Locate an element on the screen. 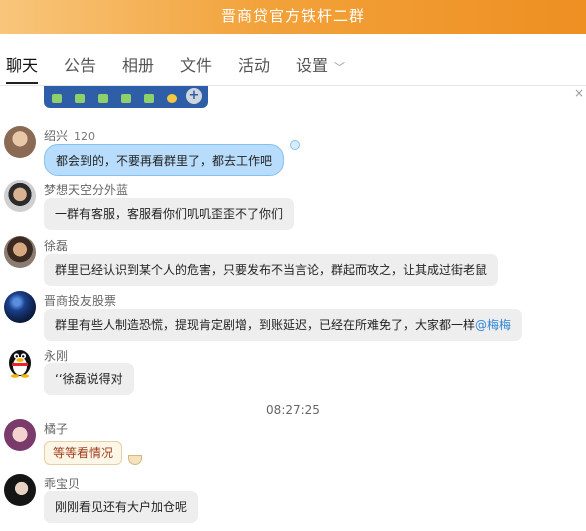  smiley-icon is located at coordinates (172, 98).